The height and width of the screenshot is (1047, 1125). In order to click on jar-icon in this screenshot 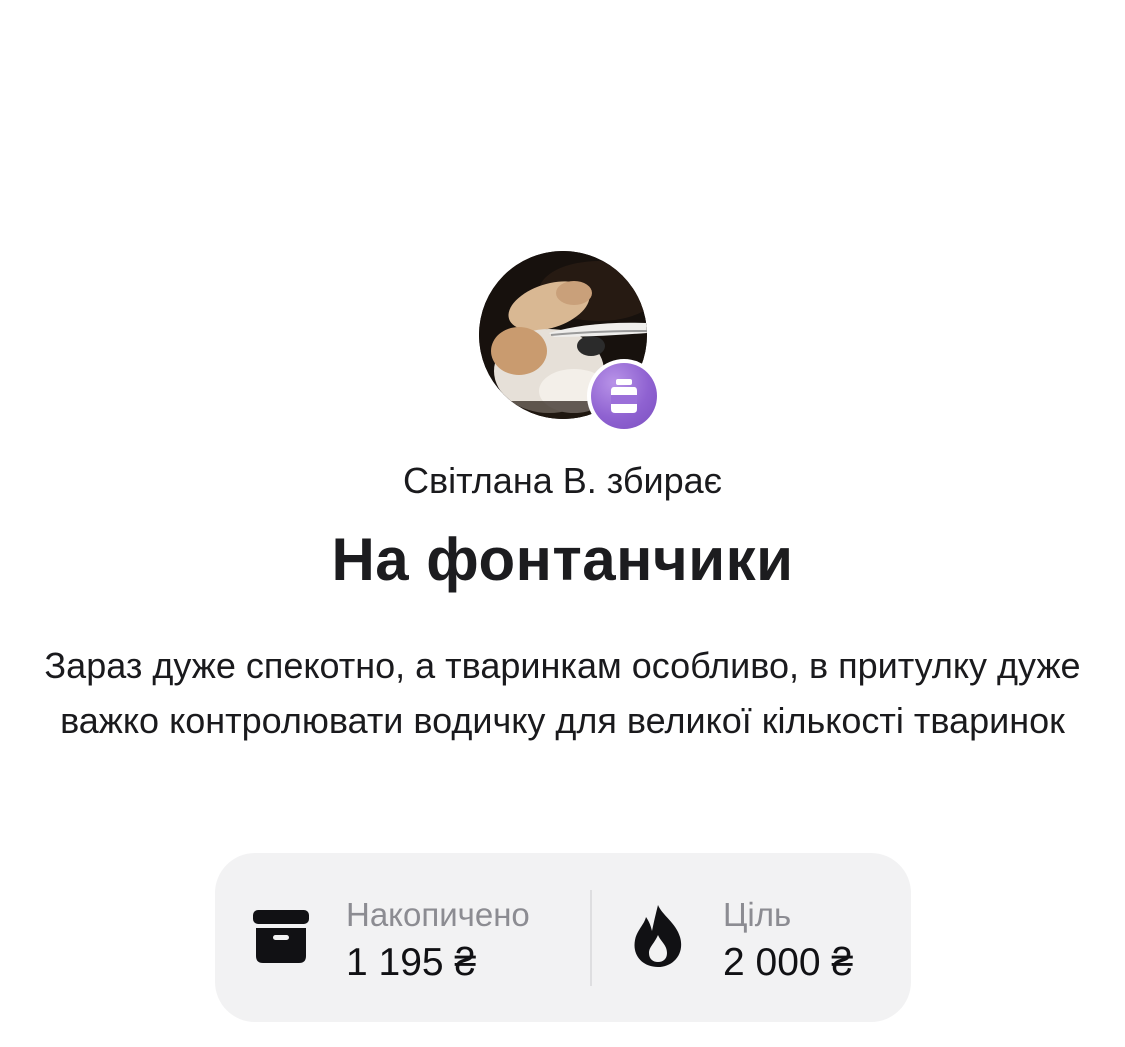, I will do `click(624, 396)`.